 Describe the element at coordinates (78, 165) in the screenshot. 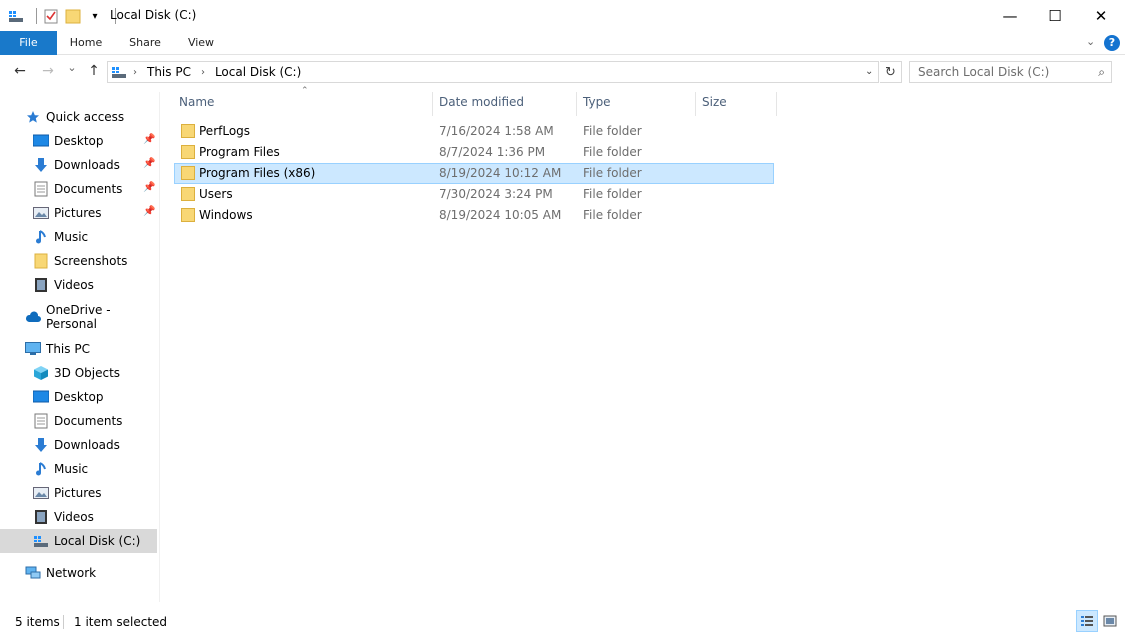

I see `sidebar-item-downloads: Downloads 📌` at that location.